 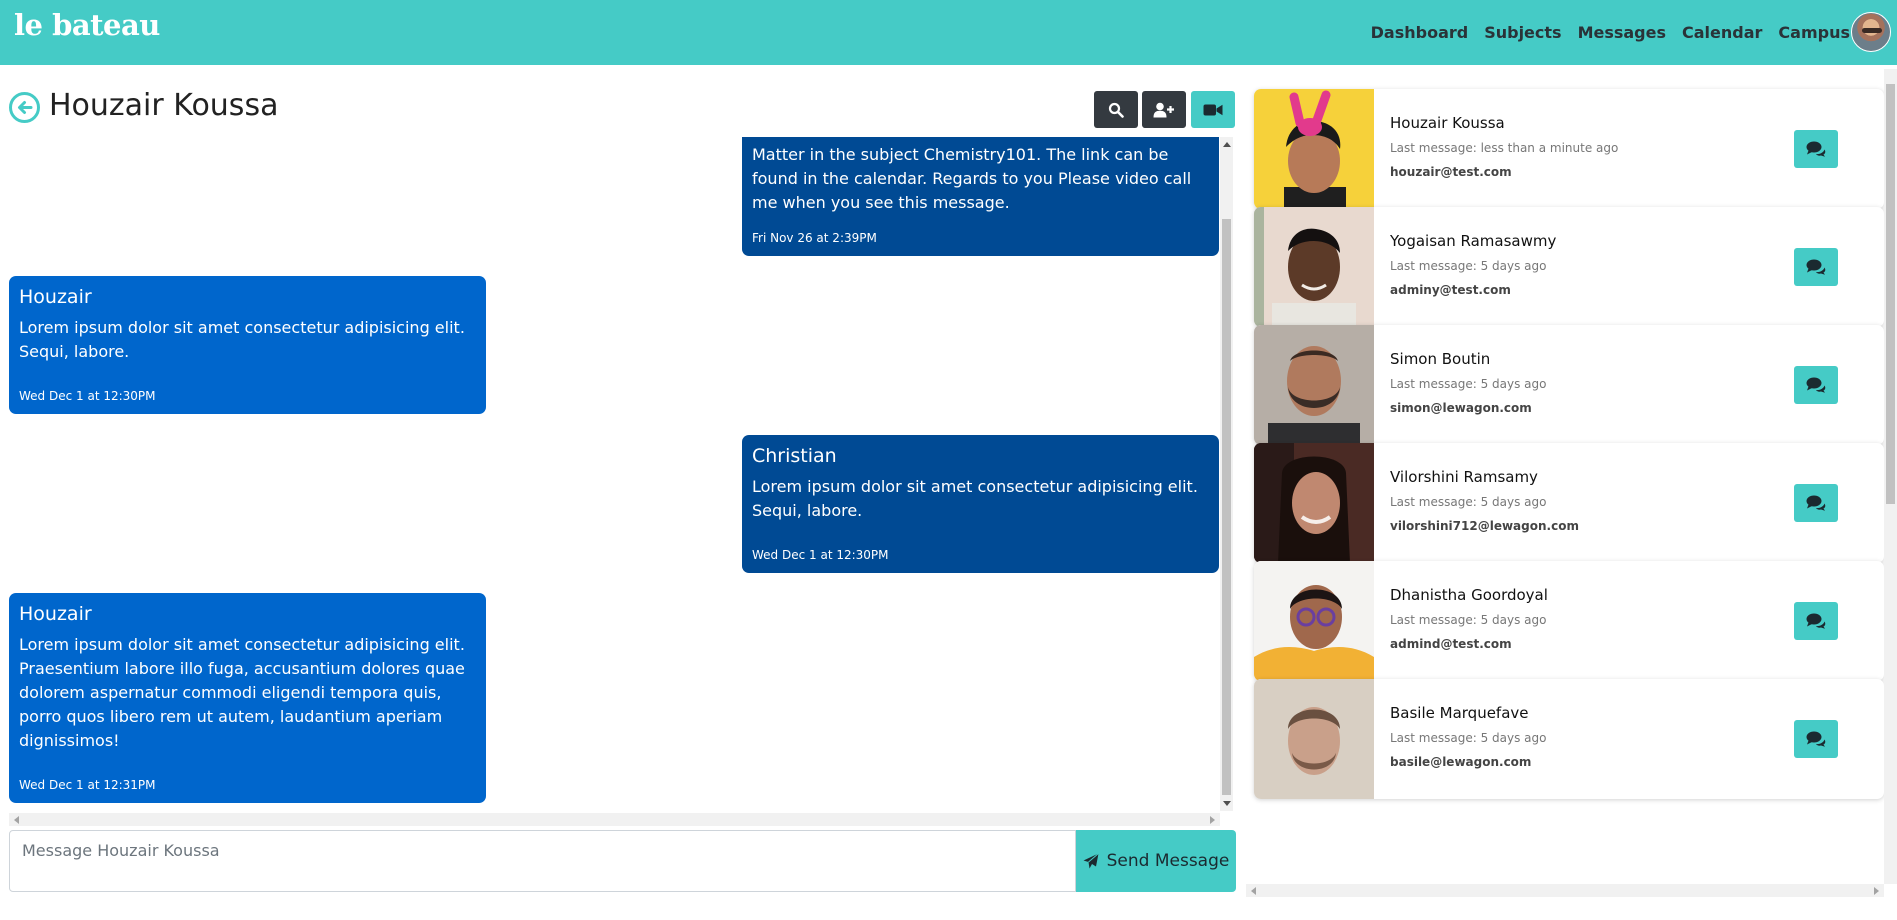 I want to click on back-arrow-icon, so click(x=24, y=107).